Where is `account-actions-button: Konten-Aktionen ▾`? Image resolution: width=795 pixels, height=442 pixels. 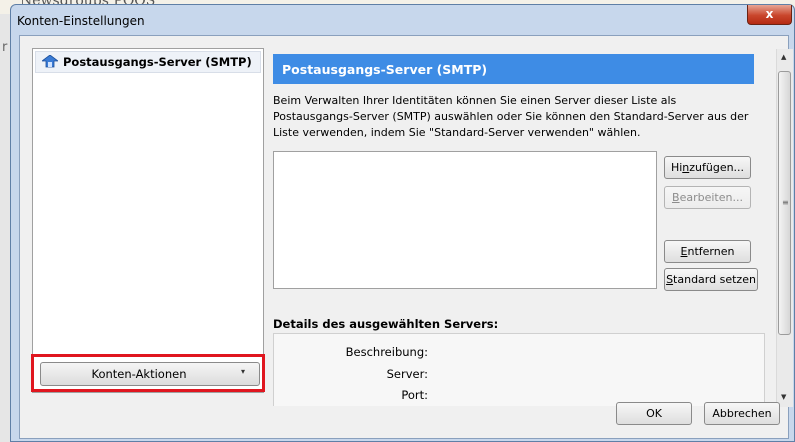
account-actions-button: Konten-Aktionen ▾ is located at coordinates (150, 374).